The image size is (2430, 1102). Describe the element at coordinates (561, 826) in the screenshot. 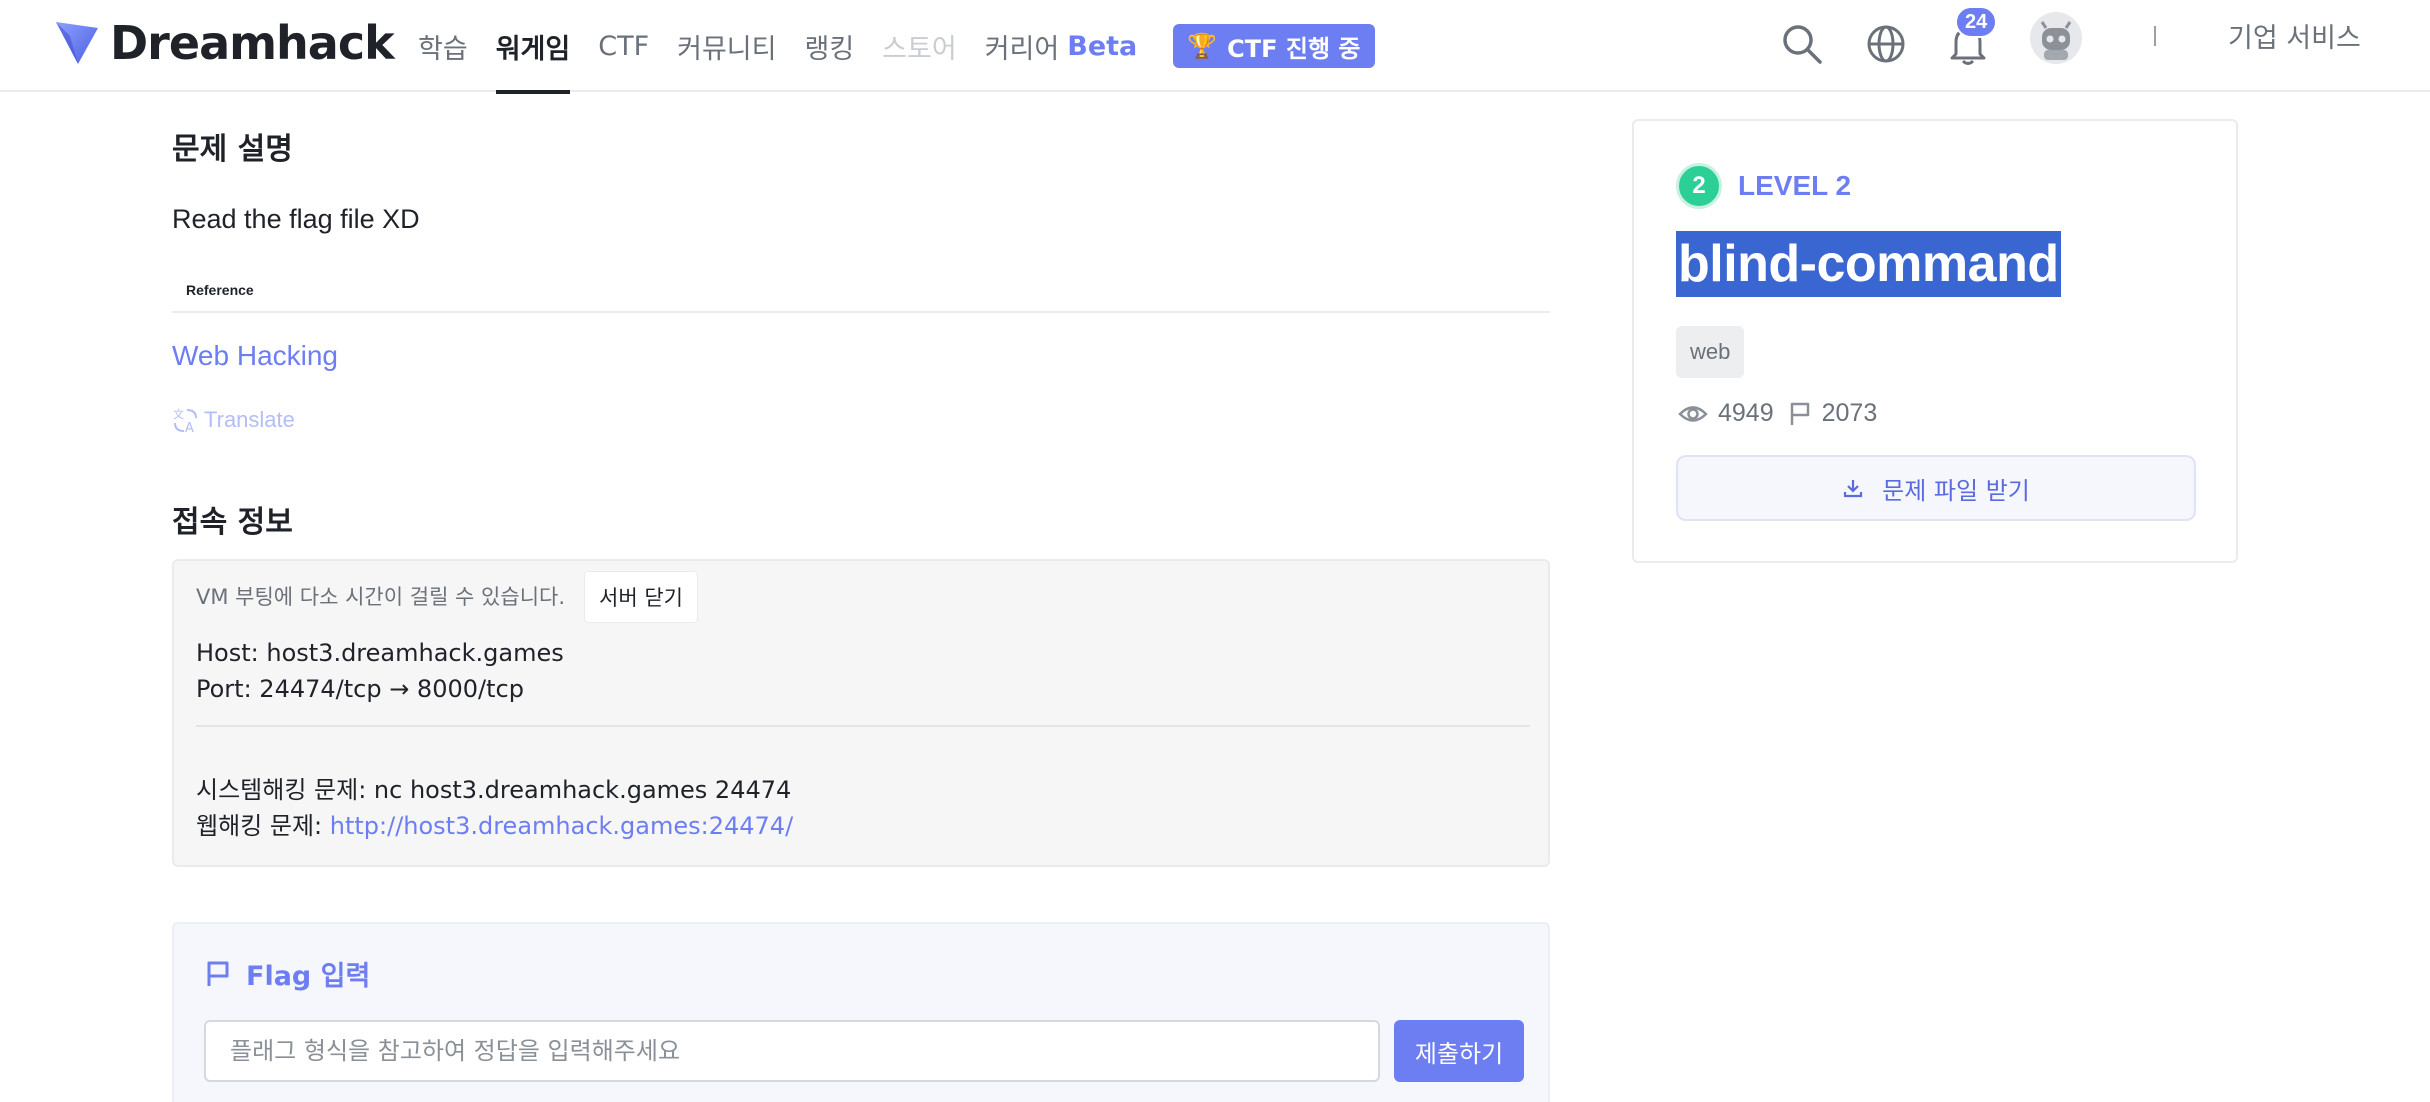

I see `web-hacking-url: http://host3.dreamhack.games:24474/` at that location.